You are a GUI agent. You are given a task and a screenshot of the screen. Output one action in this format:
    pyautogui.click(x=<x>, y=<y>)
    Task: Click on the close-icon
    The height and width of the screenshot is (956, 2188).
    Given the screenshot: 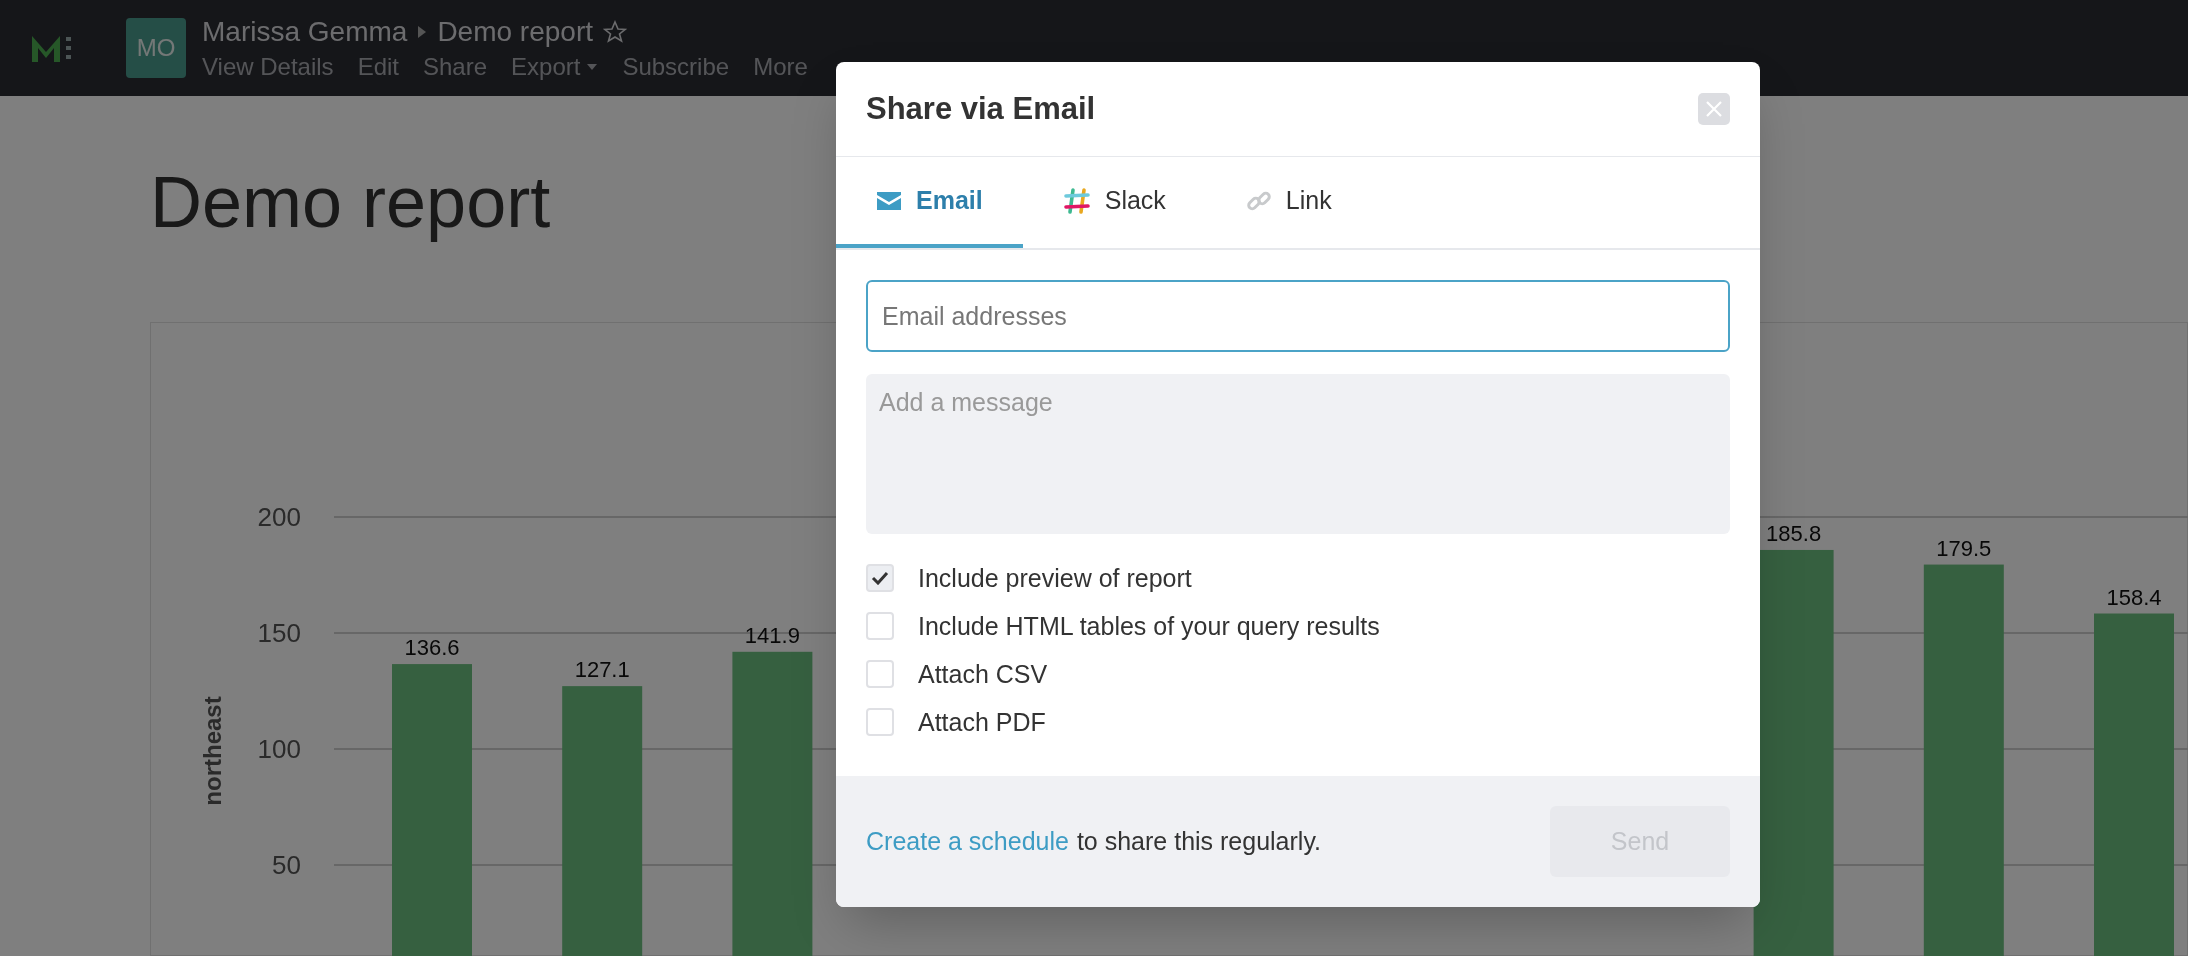 What is the action you would take?
    pyautogui.click(x=1714, y=109)
    